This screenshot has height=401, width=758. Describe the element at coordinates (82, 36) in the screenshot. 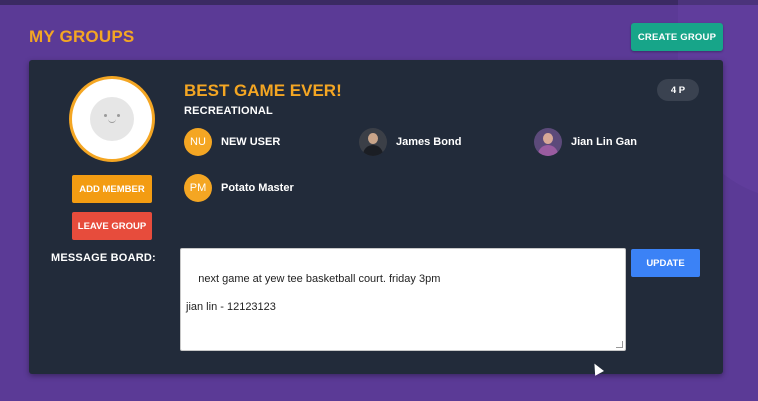

I see `page-title: MY GROUPS` at that location.